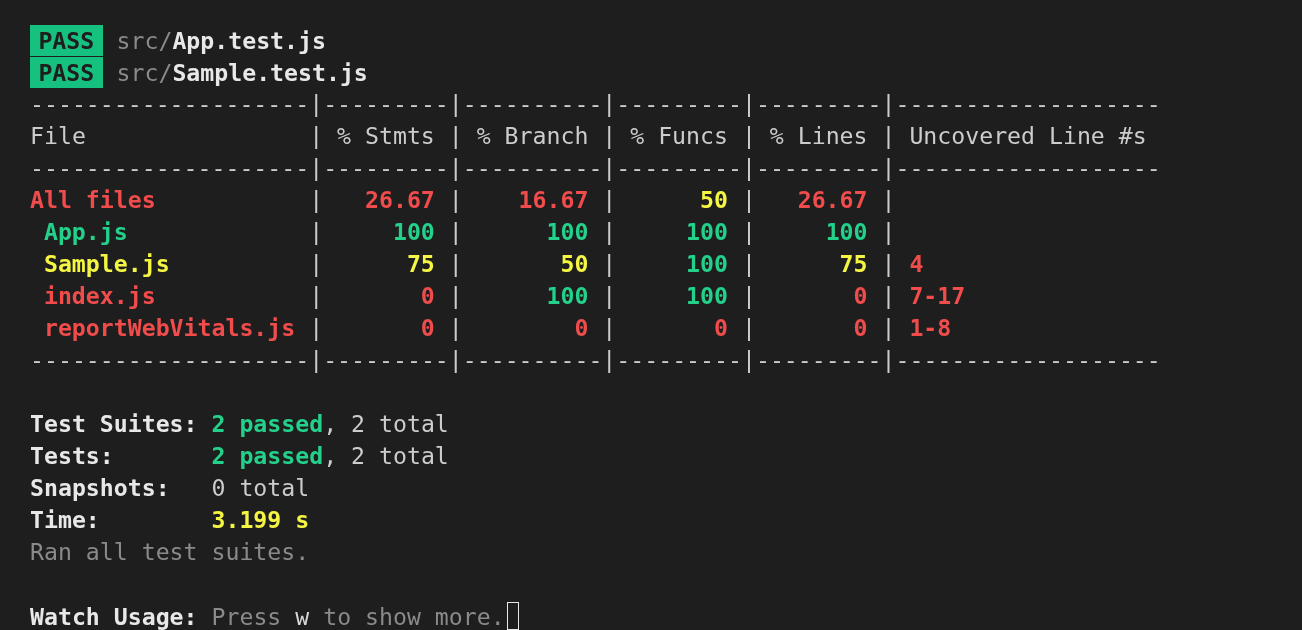 The height and width of the screenshot is (630, 1302). I want to click on column-header: Uncovered Line #s, so click(1028, 136).